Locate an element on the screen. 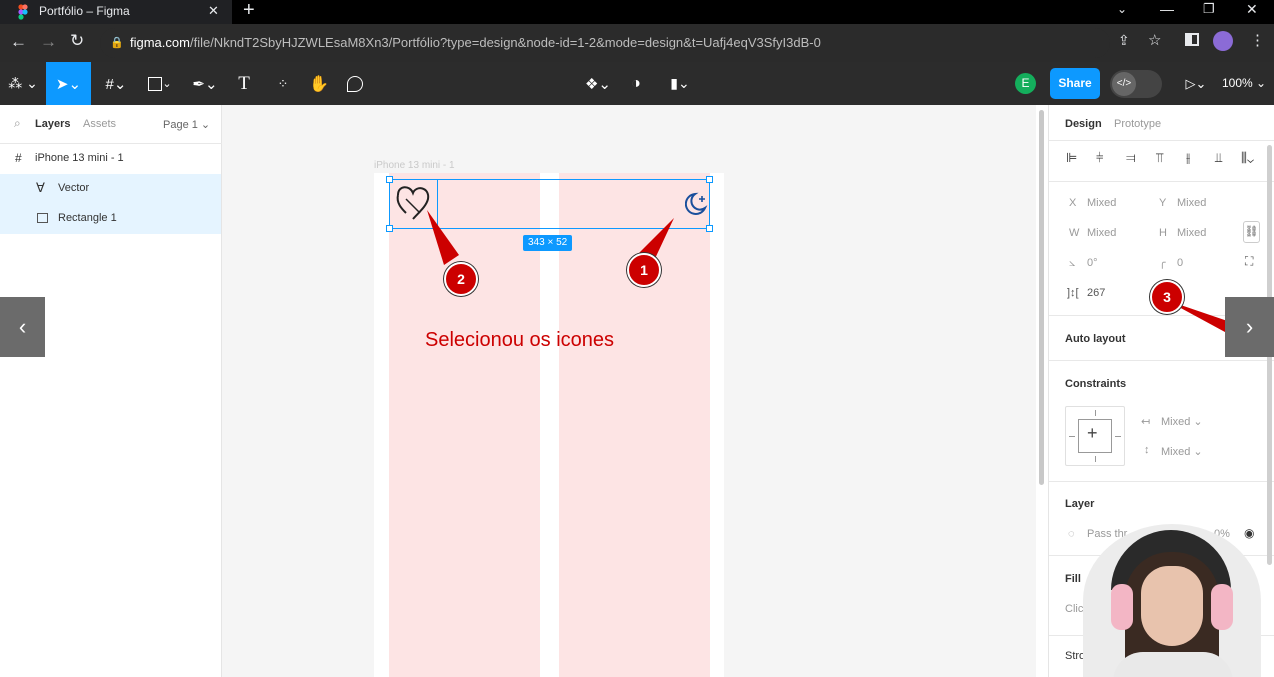 The height and width of the screenshot is (677, 1274). vertical-constraint-select: Mixed ⌄ is located at coordinates (1182, 451).